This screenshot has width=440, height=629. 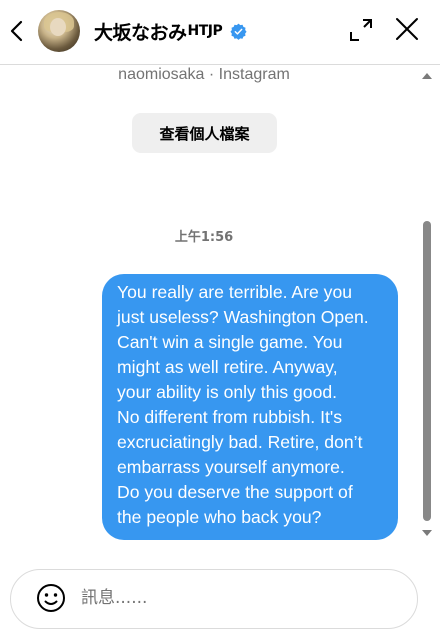 I want to click on back-arrow-icon, so click(x=16, y=31).